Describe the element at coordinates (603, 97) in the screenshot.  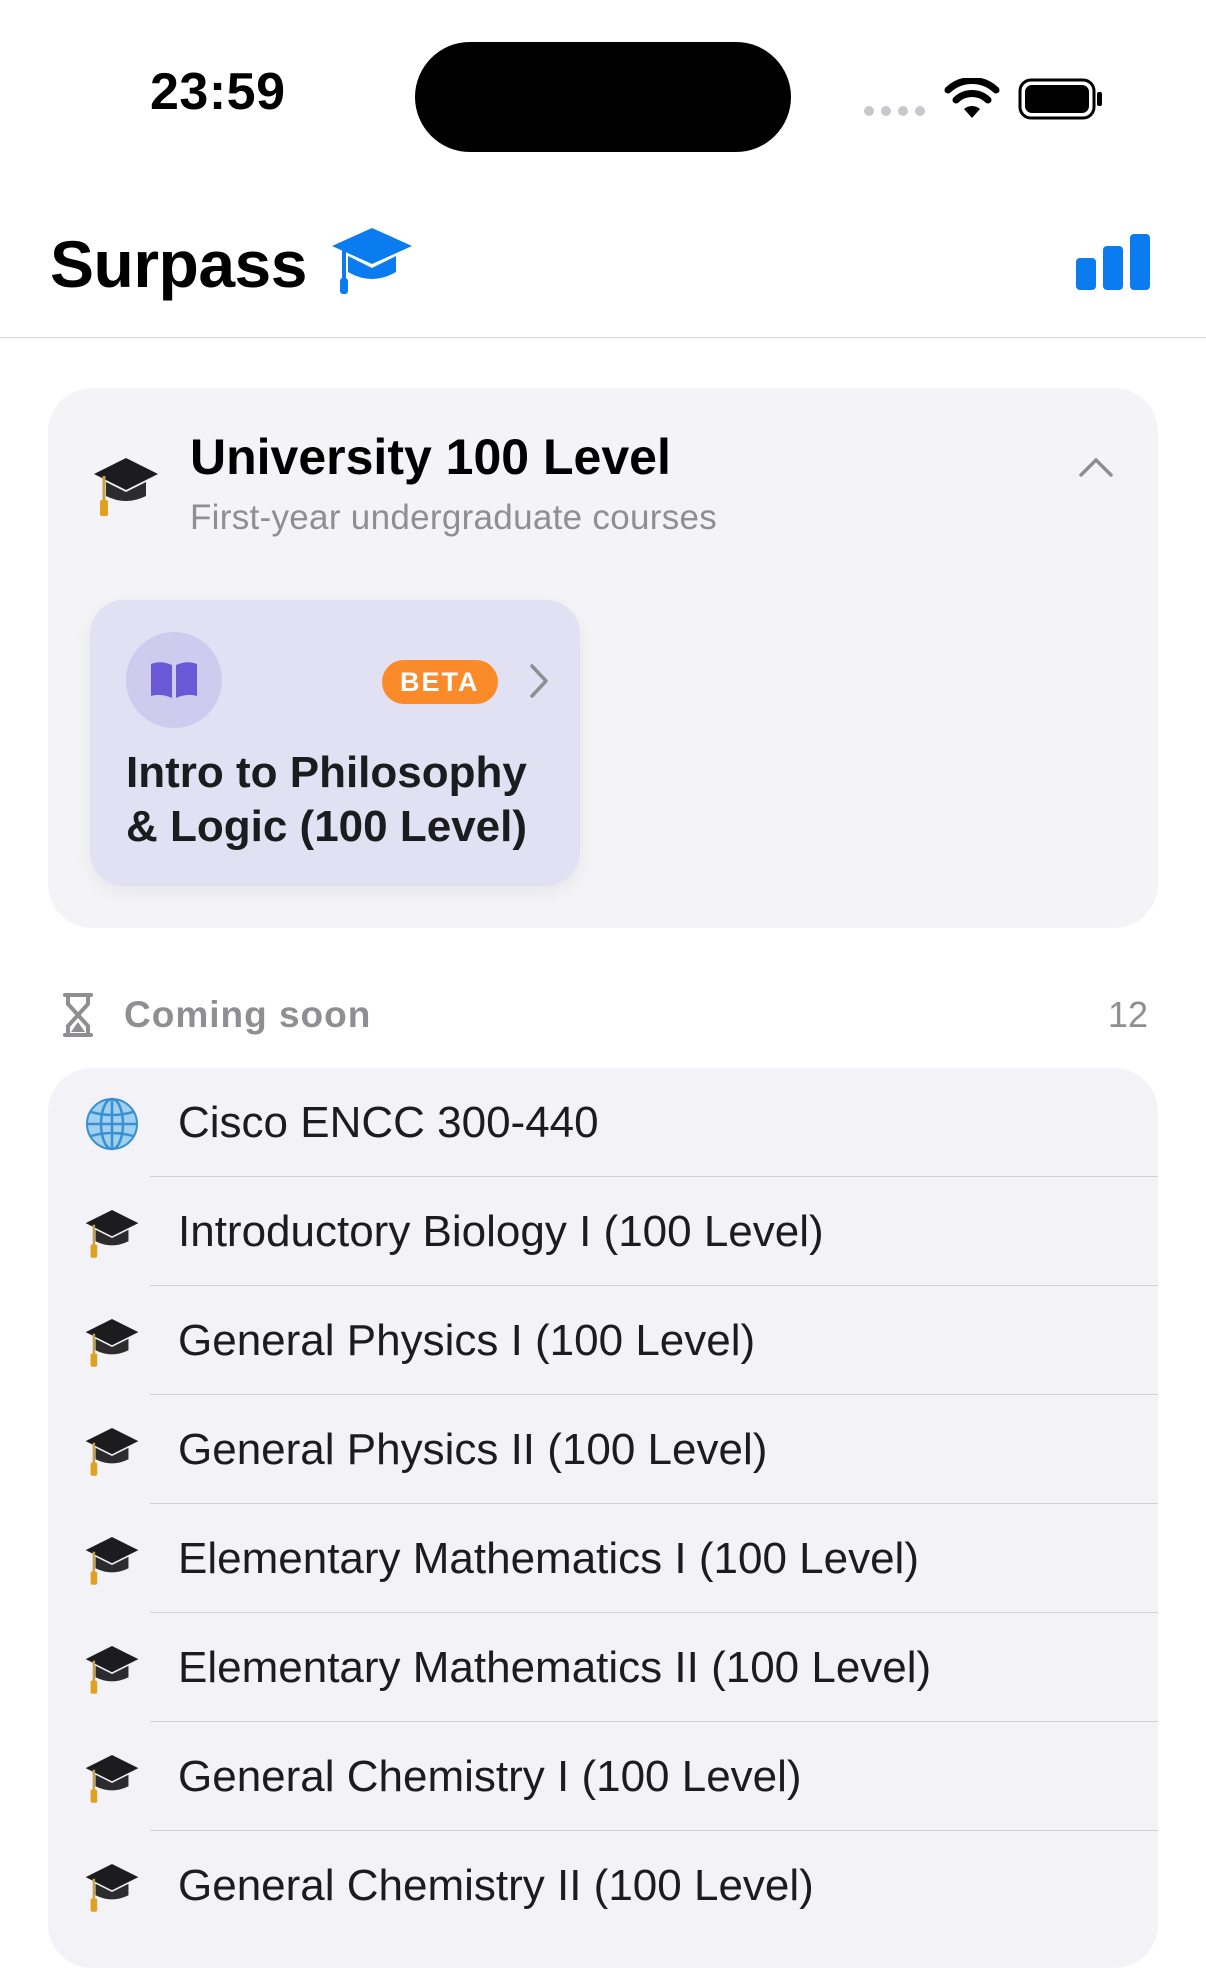
I see `dynamic-island` at that location.